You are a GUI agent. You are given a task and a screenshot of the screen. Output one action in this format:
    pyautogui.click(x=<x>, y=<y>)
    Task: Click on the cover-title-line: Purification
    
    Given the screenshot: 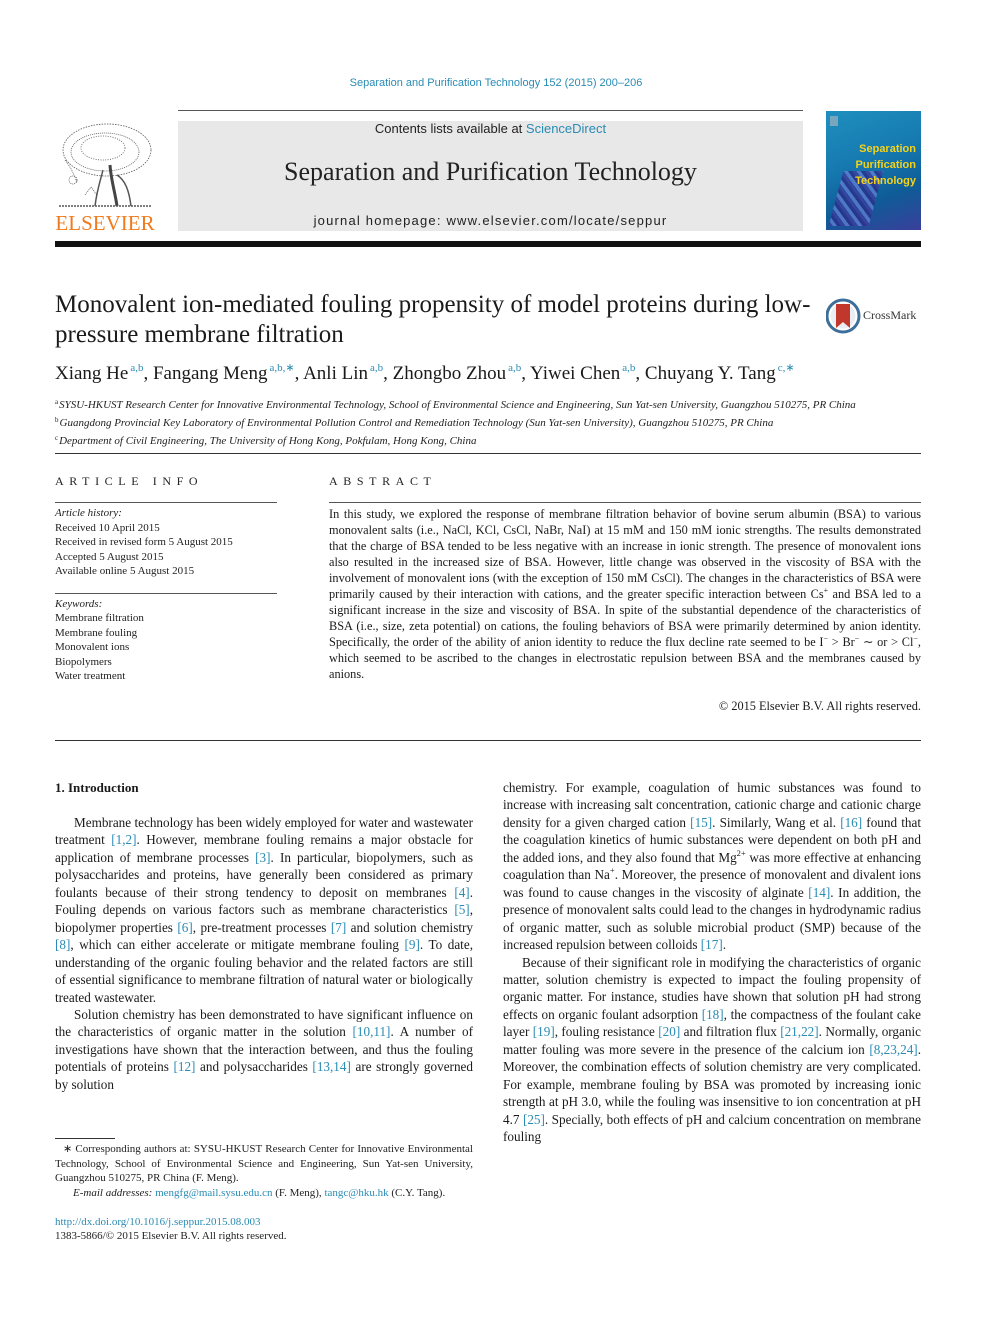 What is the action you would take?
    pyautogui.click(x=885, y=165)
    